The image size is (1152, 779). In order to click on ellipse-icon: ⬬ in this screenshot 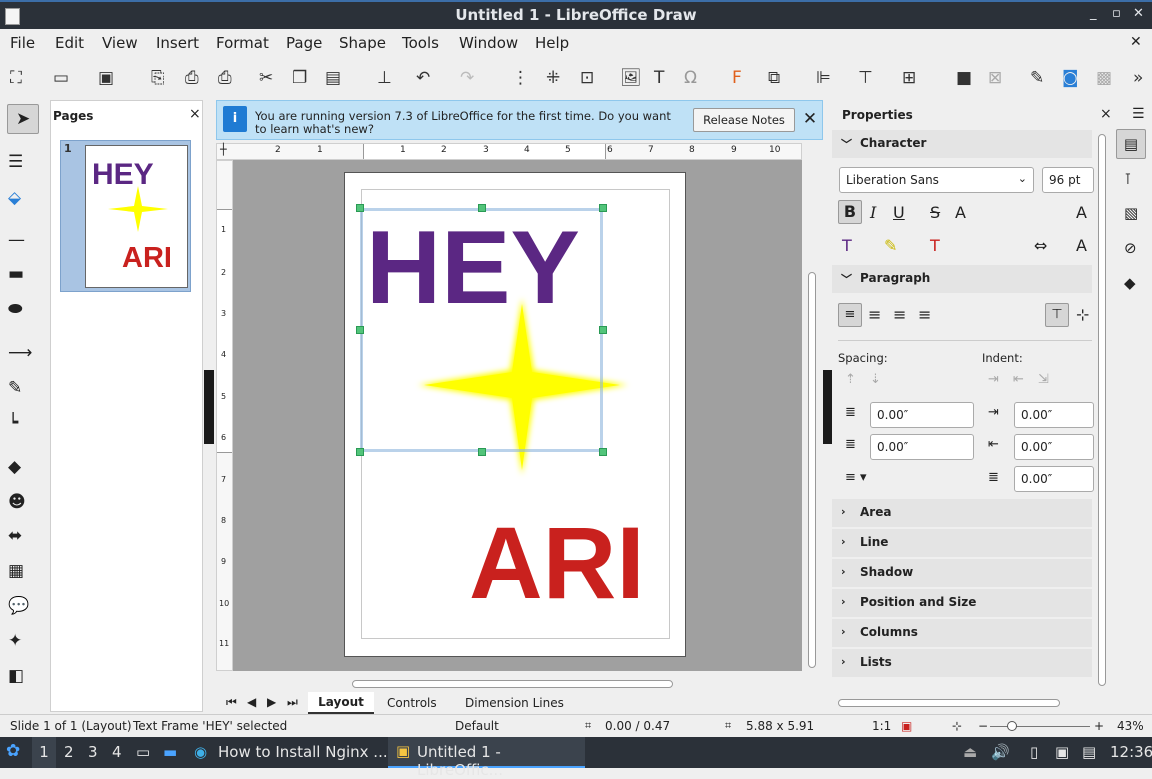, I will do `click(15, 309)`.